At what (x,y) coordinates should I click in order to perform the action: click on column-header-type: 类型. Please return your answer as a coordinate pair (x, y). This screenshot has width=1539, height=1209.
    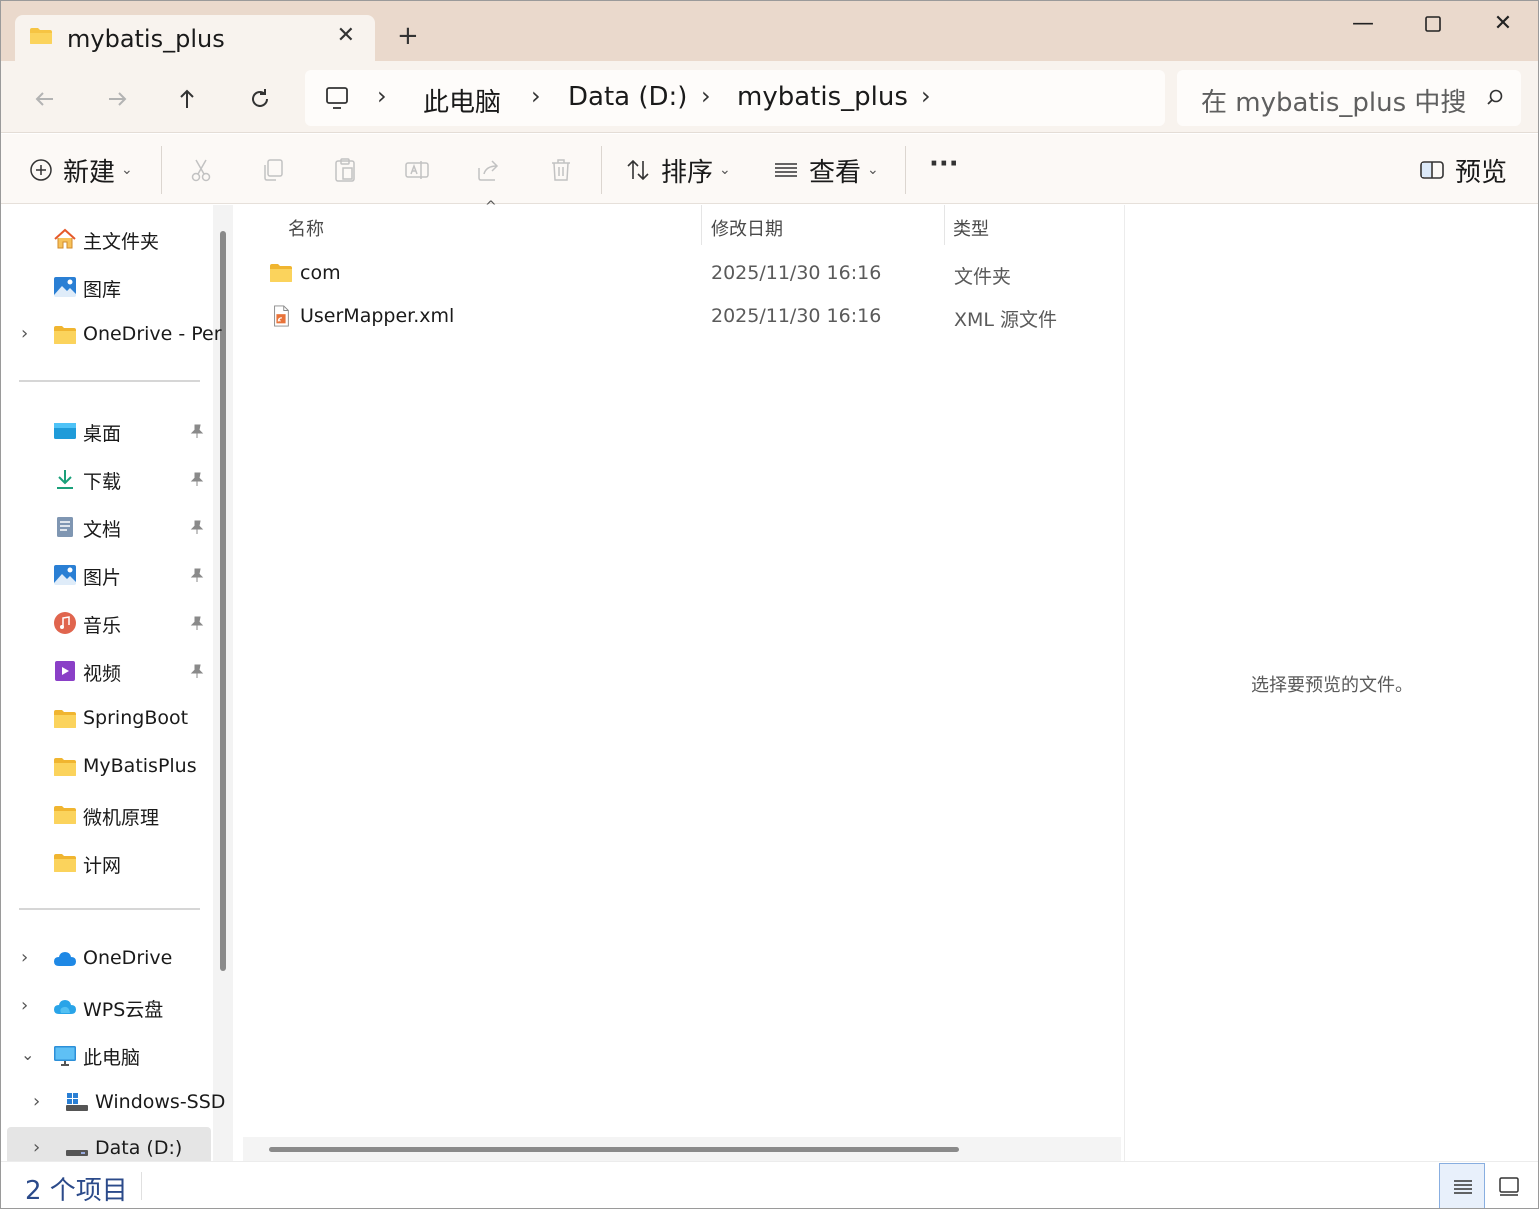
    Looking at the image, I should click on (971, 228).